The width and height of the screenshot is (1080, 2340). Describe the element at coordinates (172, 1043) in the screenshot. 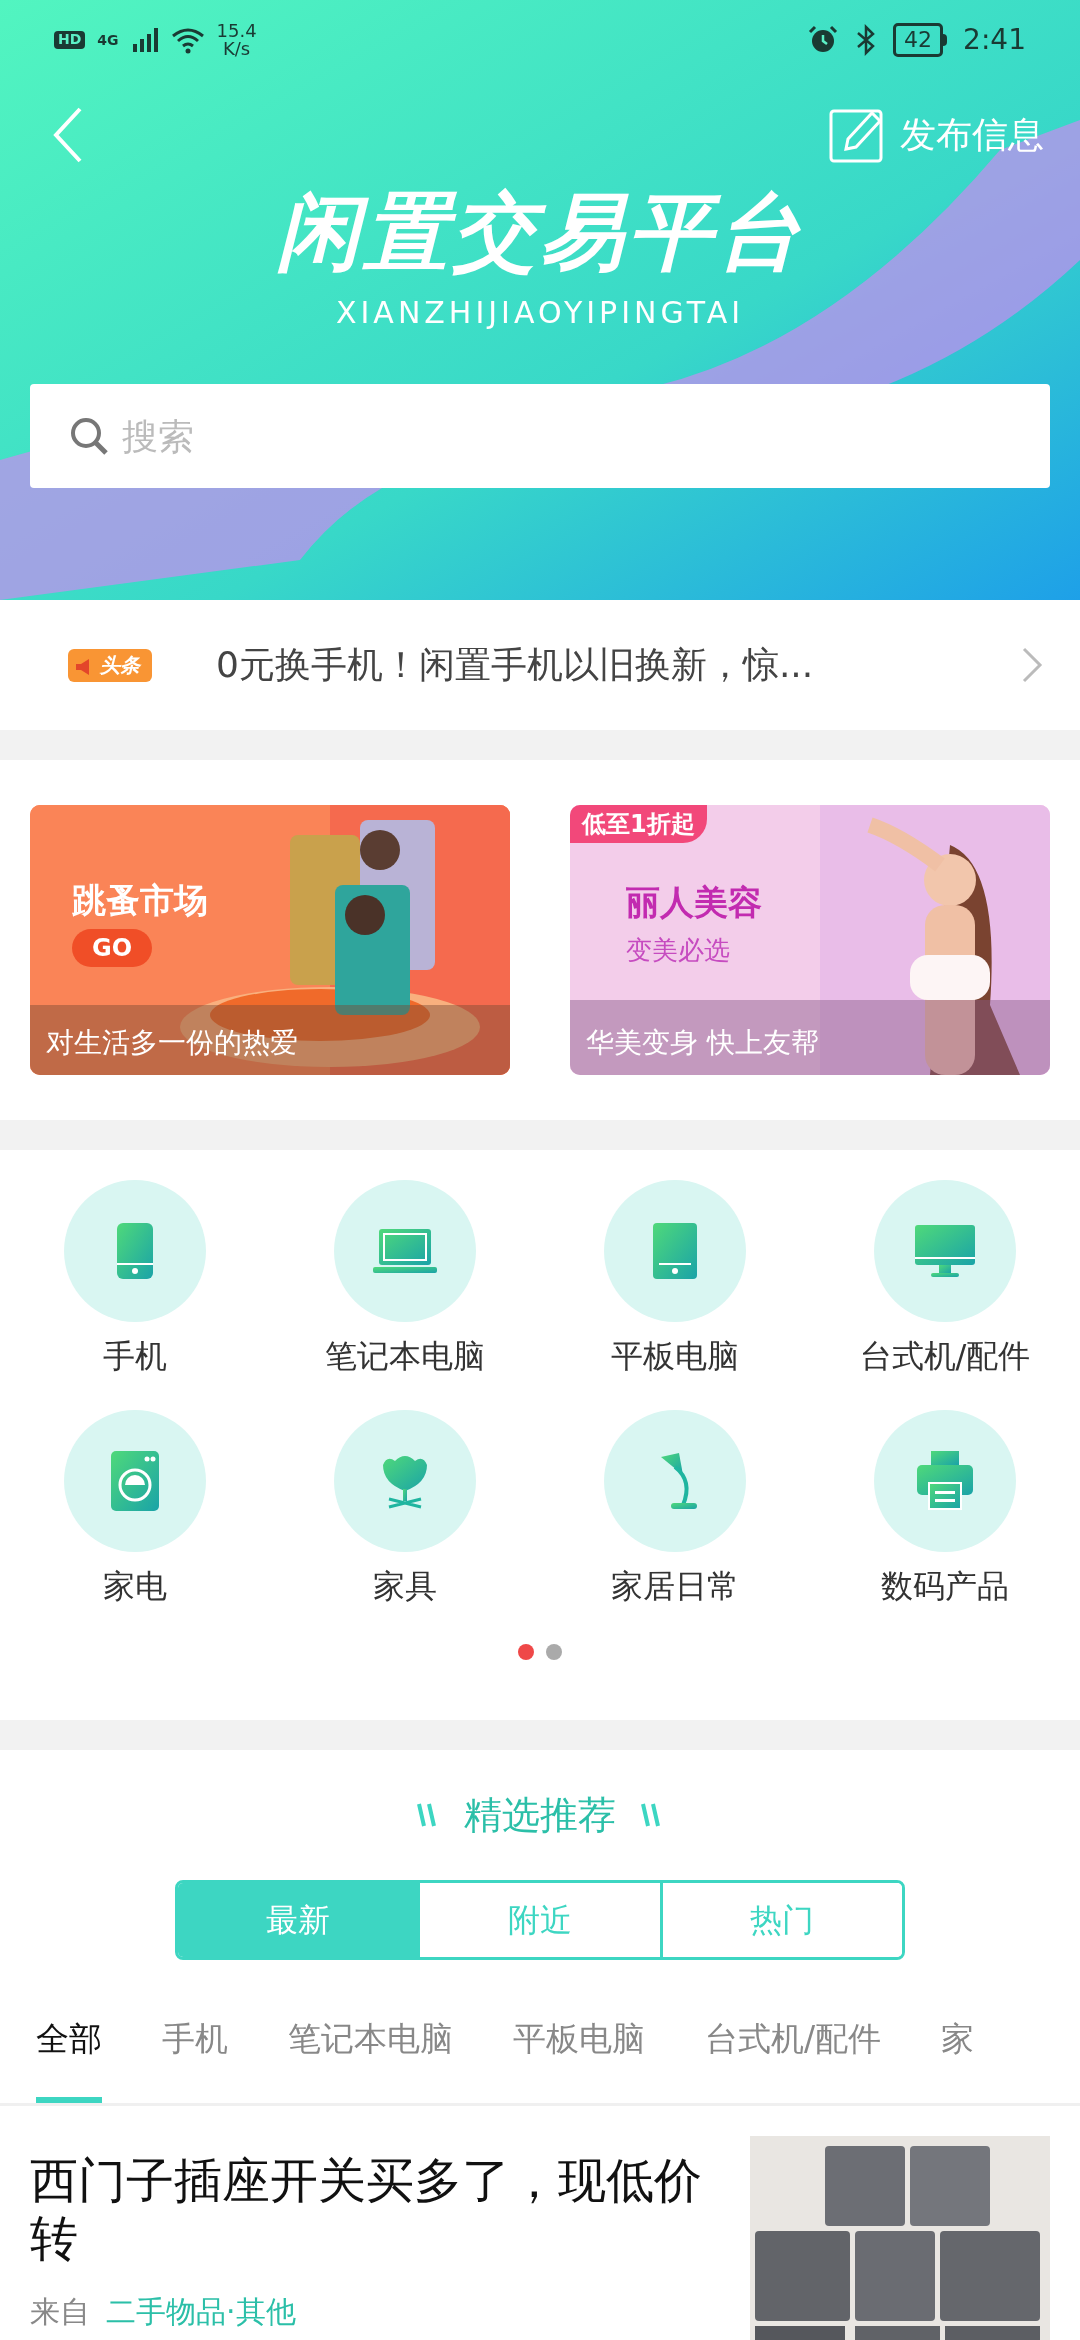

I see `banner-caption: 对生活多一份的热爱` at that location.